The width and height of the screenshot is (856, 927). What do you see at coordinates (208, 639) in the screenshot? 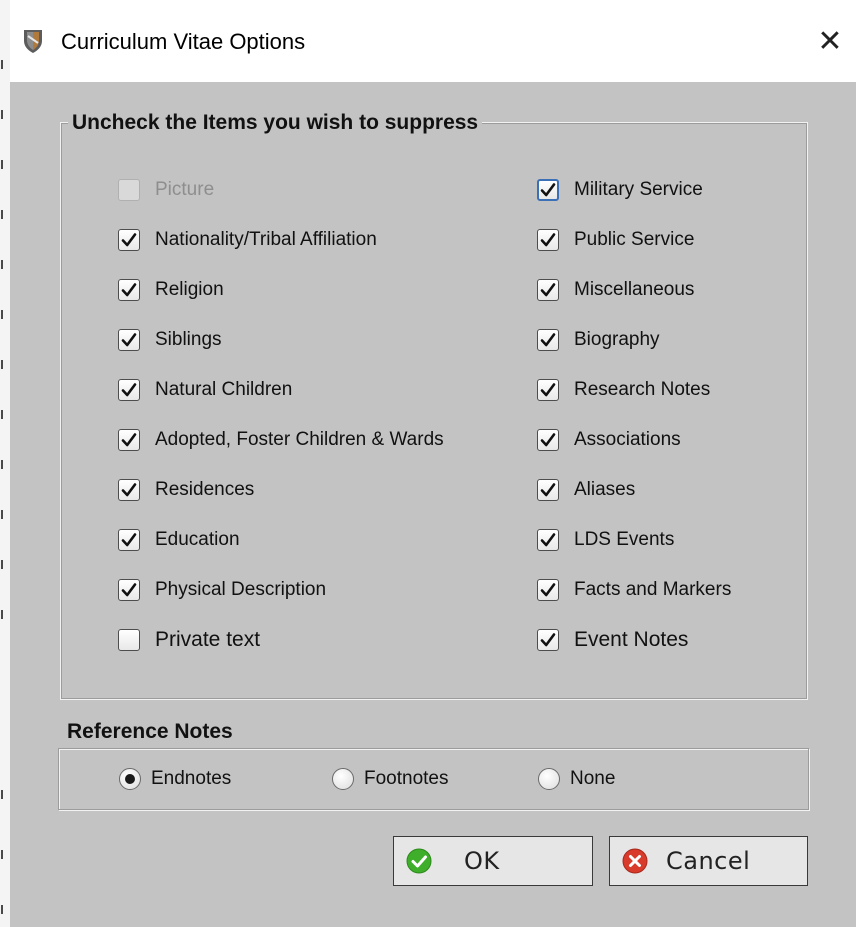
I see `checkbox-label: Private text` at bounding box center [208, 639].